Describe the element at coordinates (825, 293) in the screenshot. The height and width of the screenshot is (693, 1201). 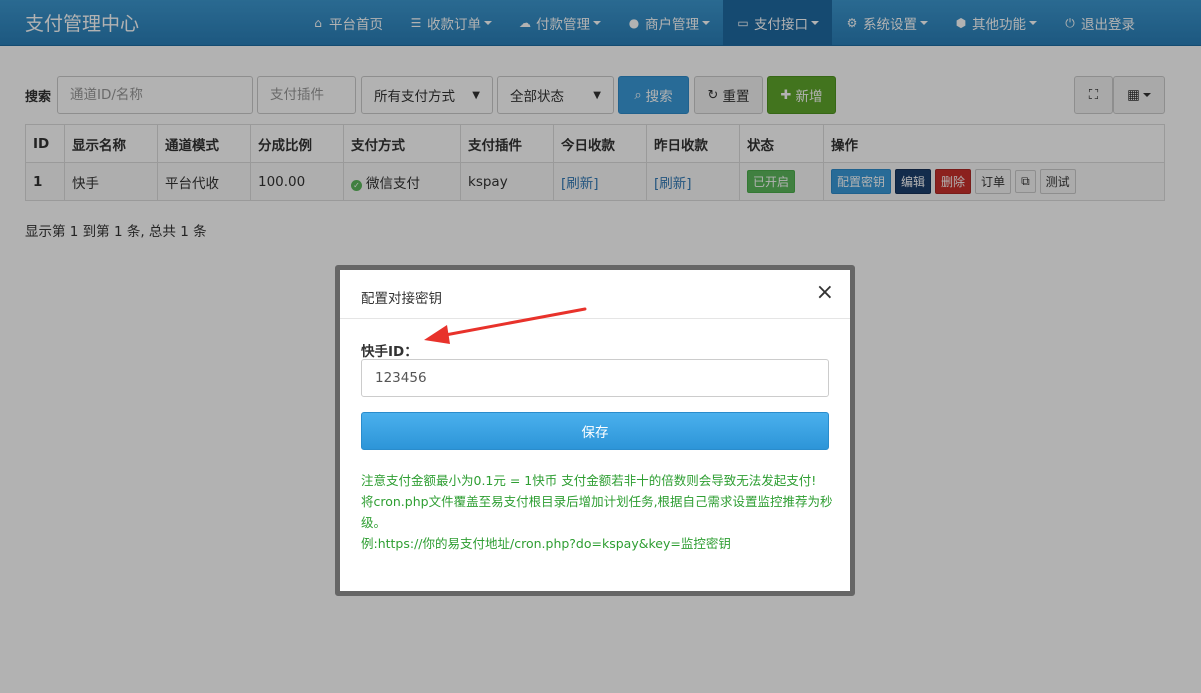
I see `close-icon: ×` at that location.